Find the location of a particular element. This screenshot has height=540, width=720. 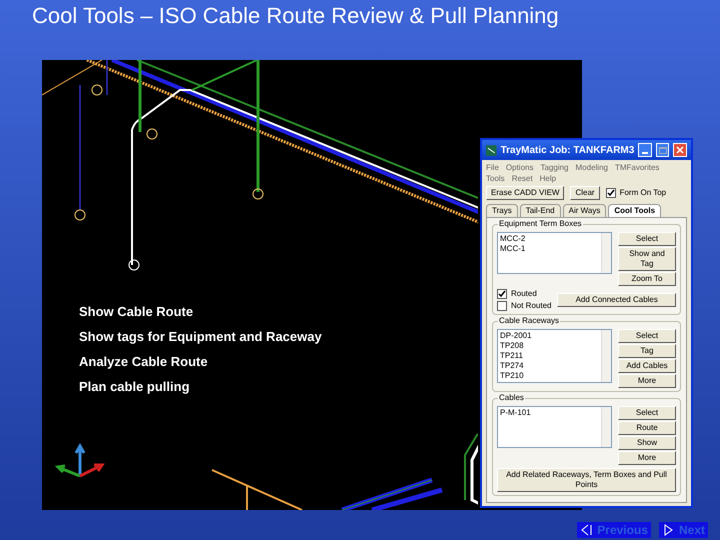

dialog-button: Tag is located at coordinates (647, 351).